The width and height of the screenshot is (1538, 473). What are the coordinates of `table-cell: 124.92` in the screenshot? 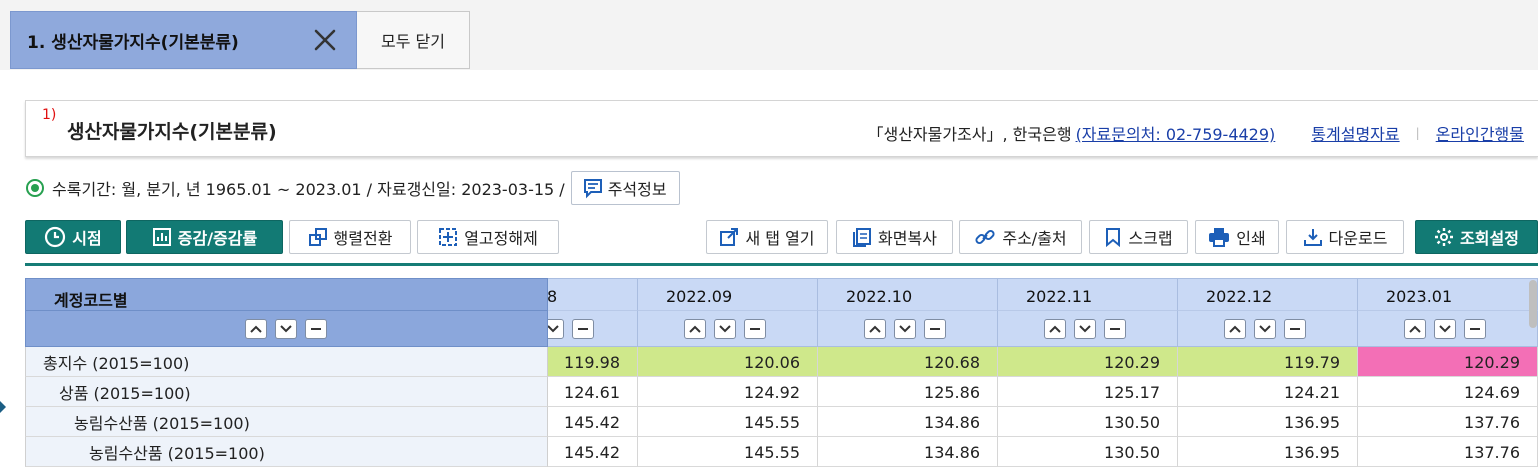 It's located at (728, 392).